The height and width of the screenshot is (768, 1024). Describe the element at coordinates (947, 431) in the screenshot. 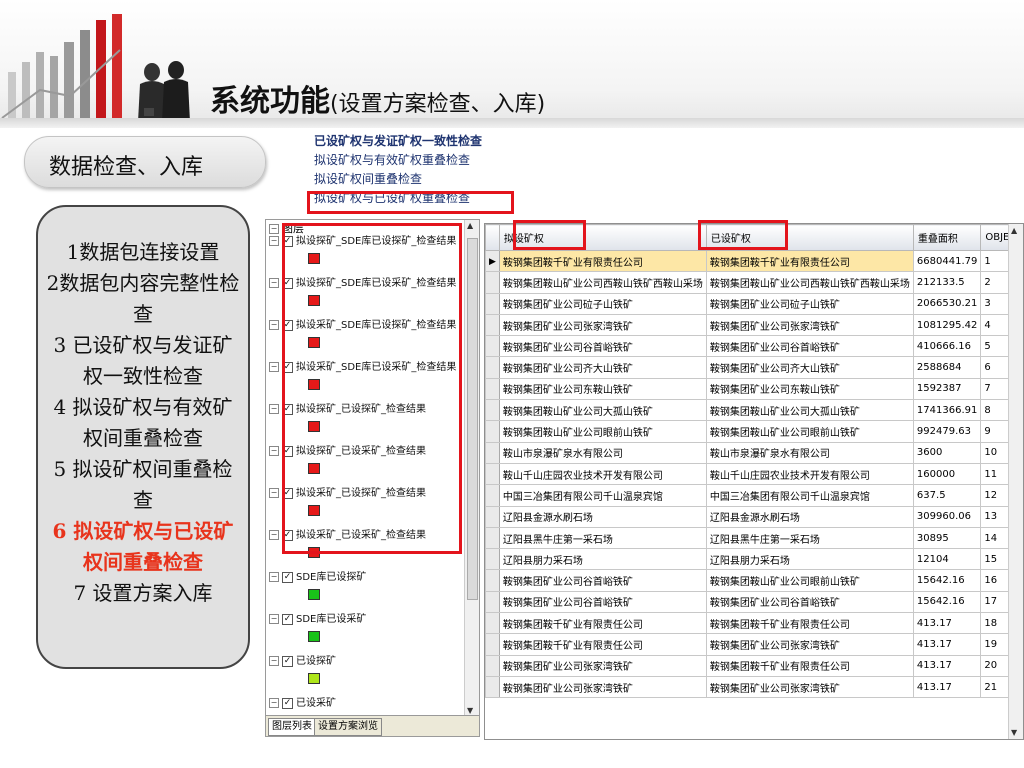

I see `table-cell: 992479.63` at that location.